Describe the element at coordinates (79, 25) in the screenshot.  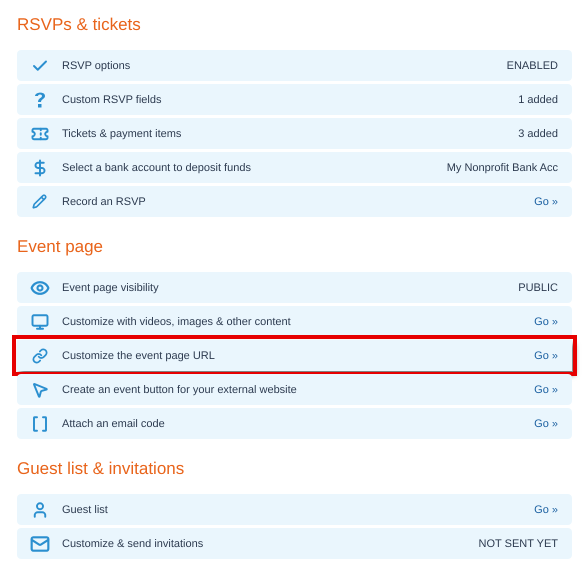
I see `section-title: RSVPs & tickets` at that location.